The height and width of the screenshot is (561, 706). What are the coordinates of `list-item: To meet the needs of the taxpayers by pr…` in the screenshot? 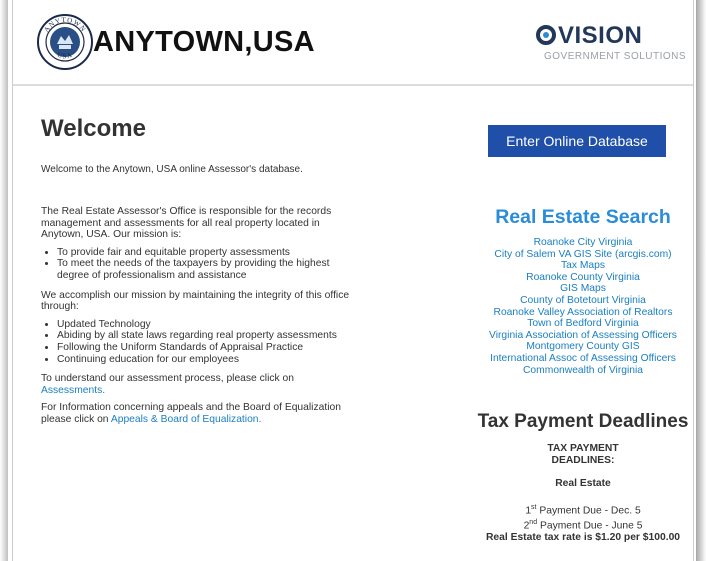 It's located at (209, 269).